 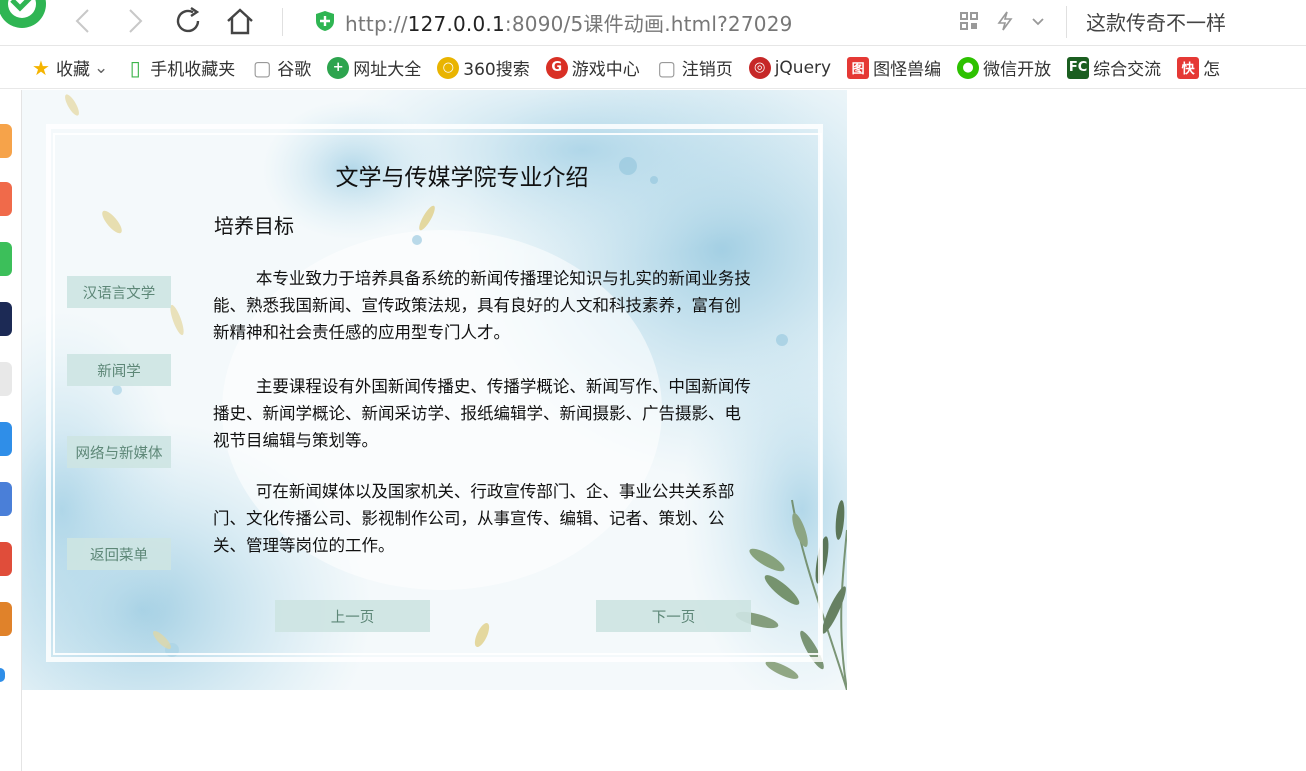 I want to click on bookmark-item: 图图怪兽编, so click(x=894, y=68).